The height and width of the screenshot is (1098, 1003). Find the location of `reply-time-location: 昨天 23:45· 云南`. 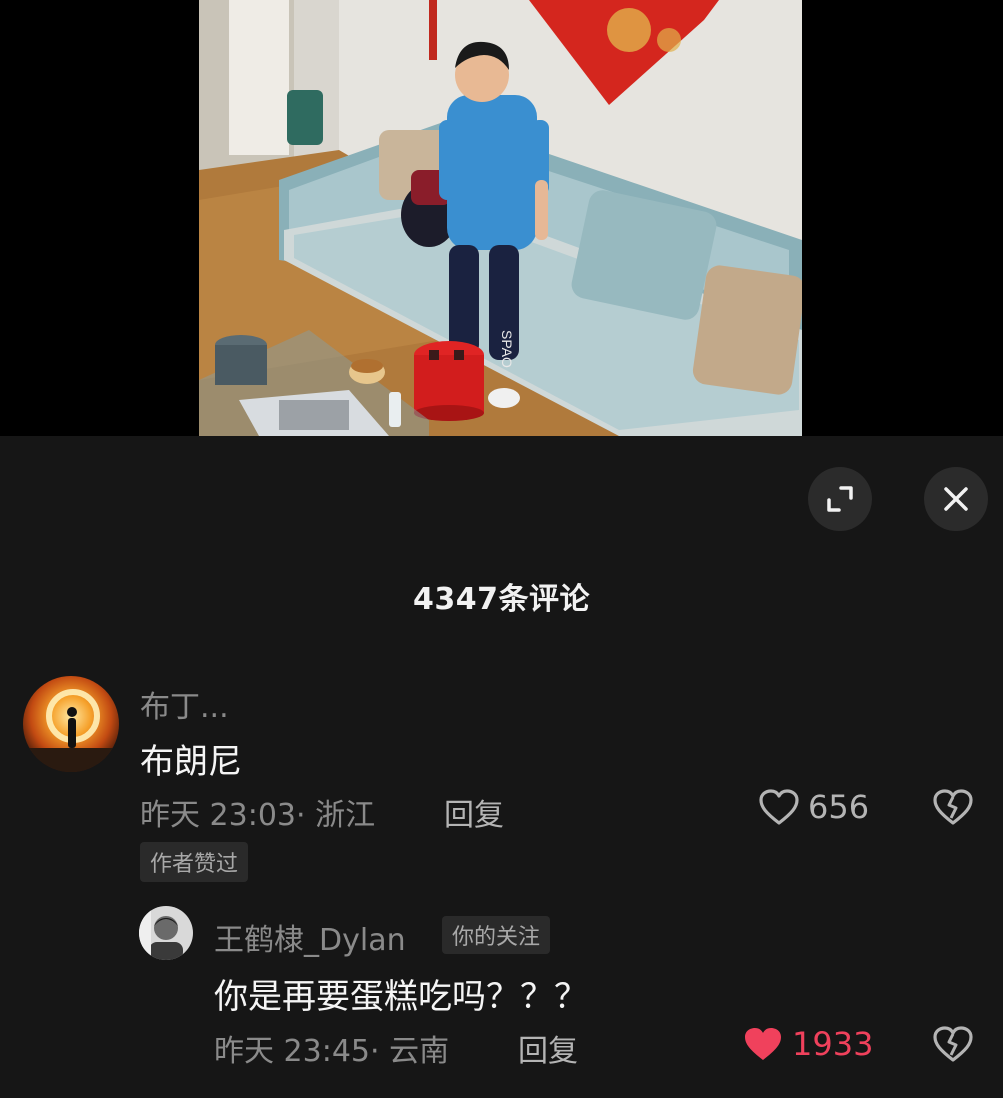

reply-time-location: 昨天 23:45· 云南 is located at coordinates (332, 1051).